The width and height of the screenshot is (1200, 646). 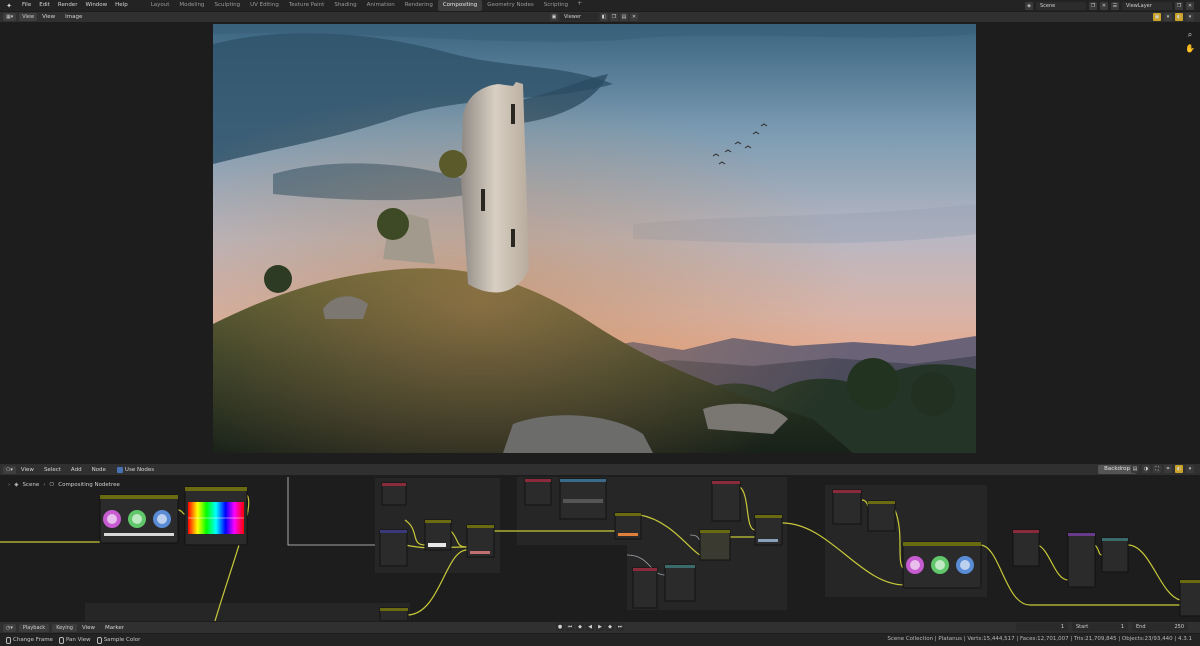 I want to click on menu-view: View, so click(x=48, y=17).